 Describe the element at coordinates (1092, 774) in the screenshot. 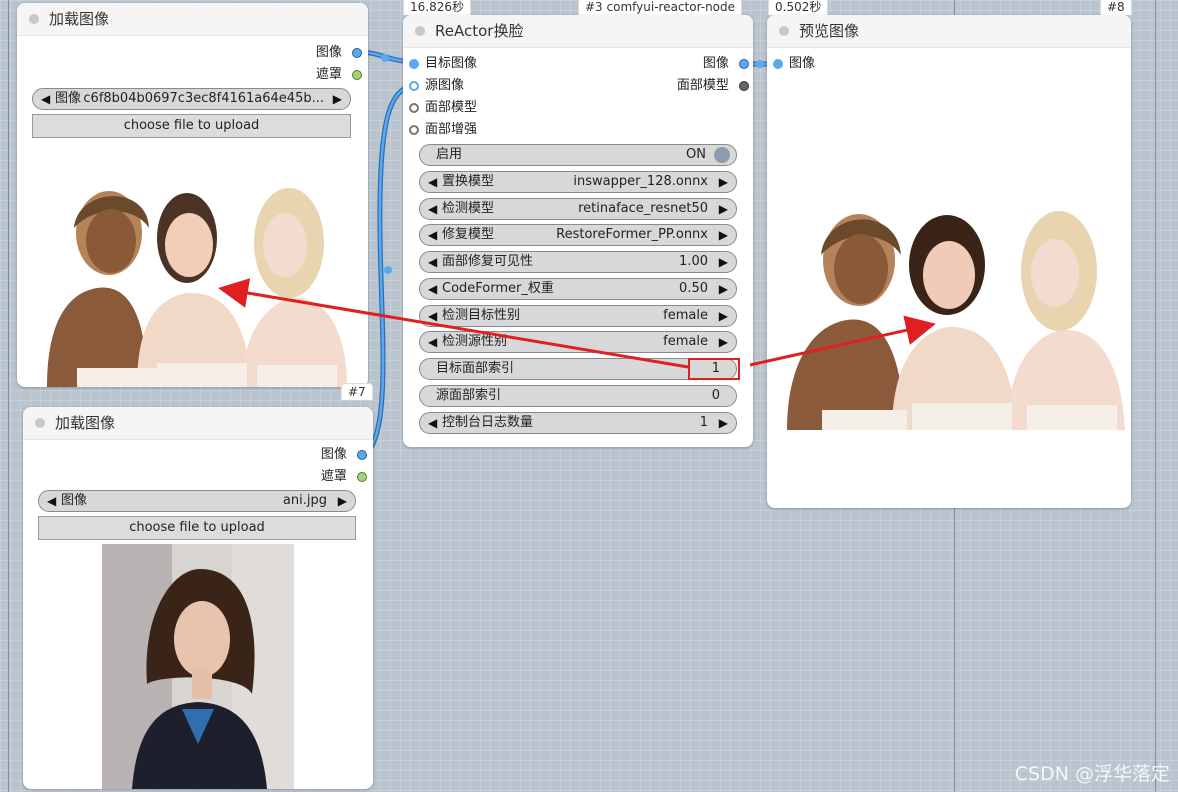

I see `watermark: CSDN @浮华落定` at that location.